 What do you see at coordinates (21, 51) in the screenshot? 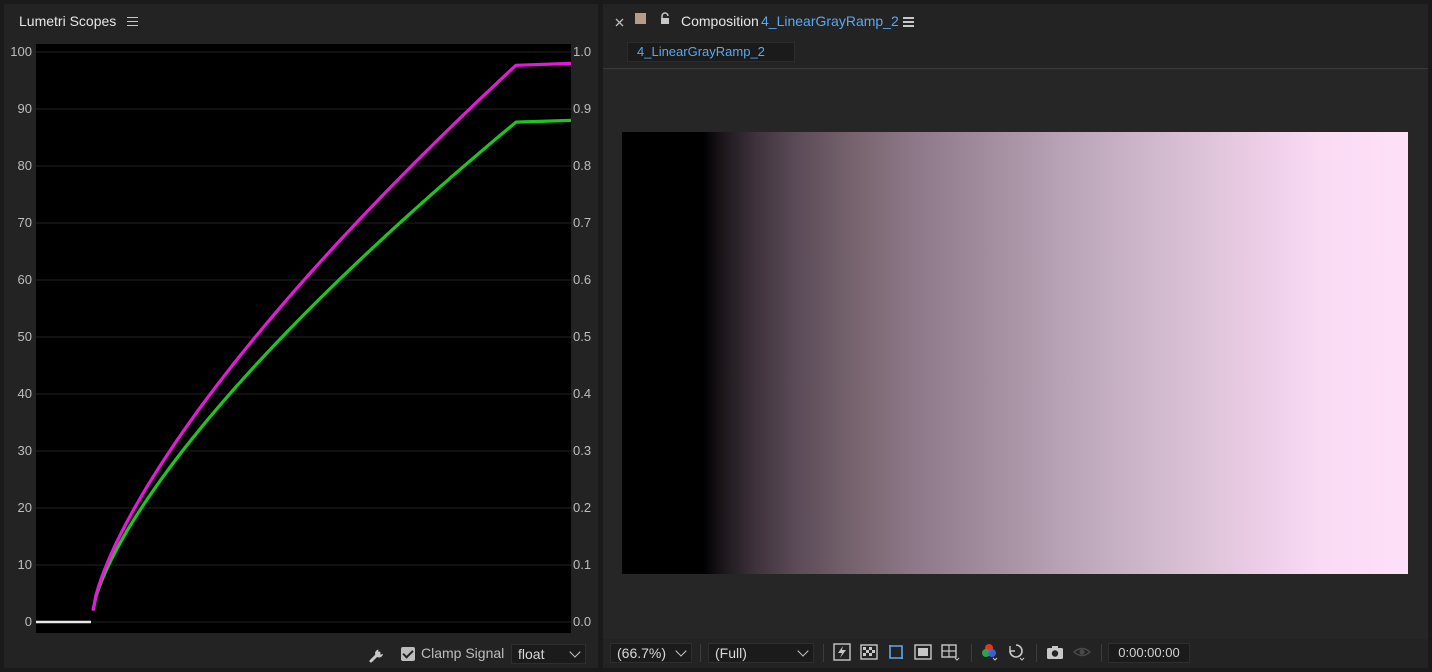
I see `left-tick-label: 100` at bounding box center [21, 51].